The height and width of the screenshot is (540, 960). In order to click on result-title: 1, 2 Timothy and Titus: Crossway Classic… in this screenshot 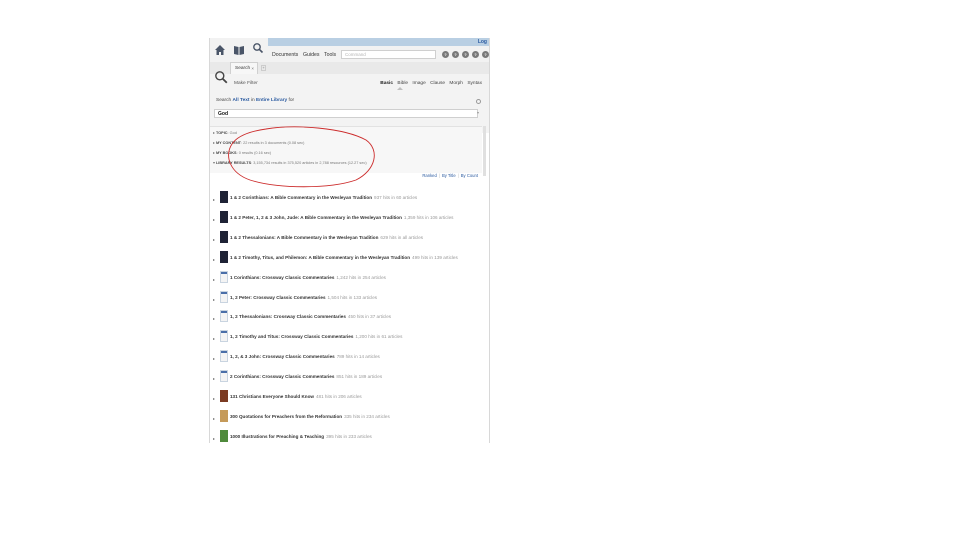, I will do `click(291, 336)`.